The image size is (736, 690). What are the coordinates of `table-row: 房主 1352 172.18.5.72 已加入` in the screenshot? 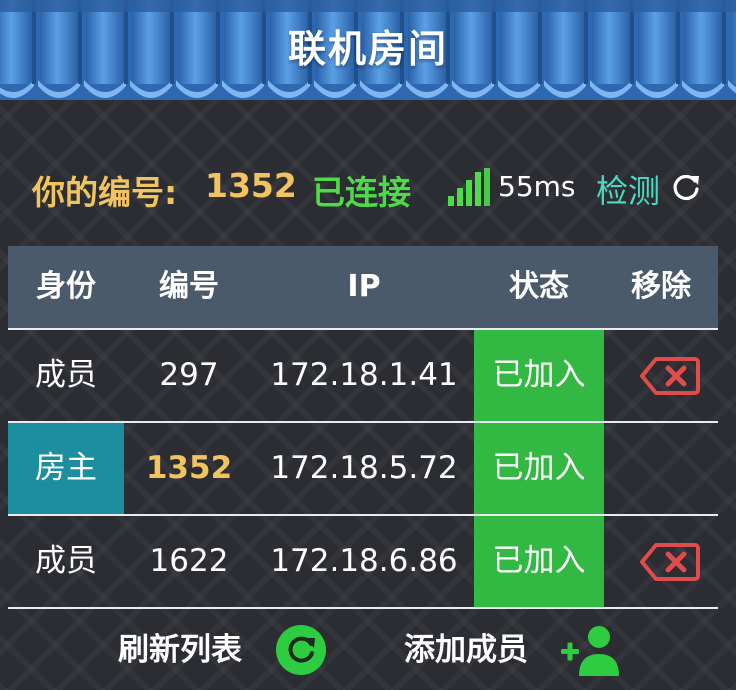 It's located at (363, 469).